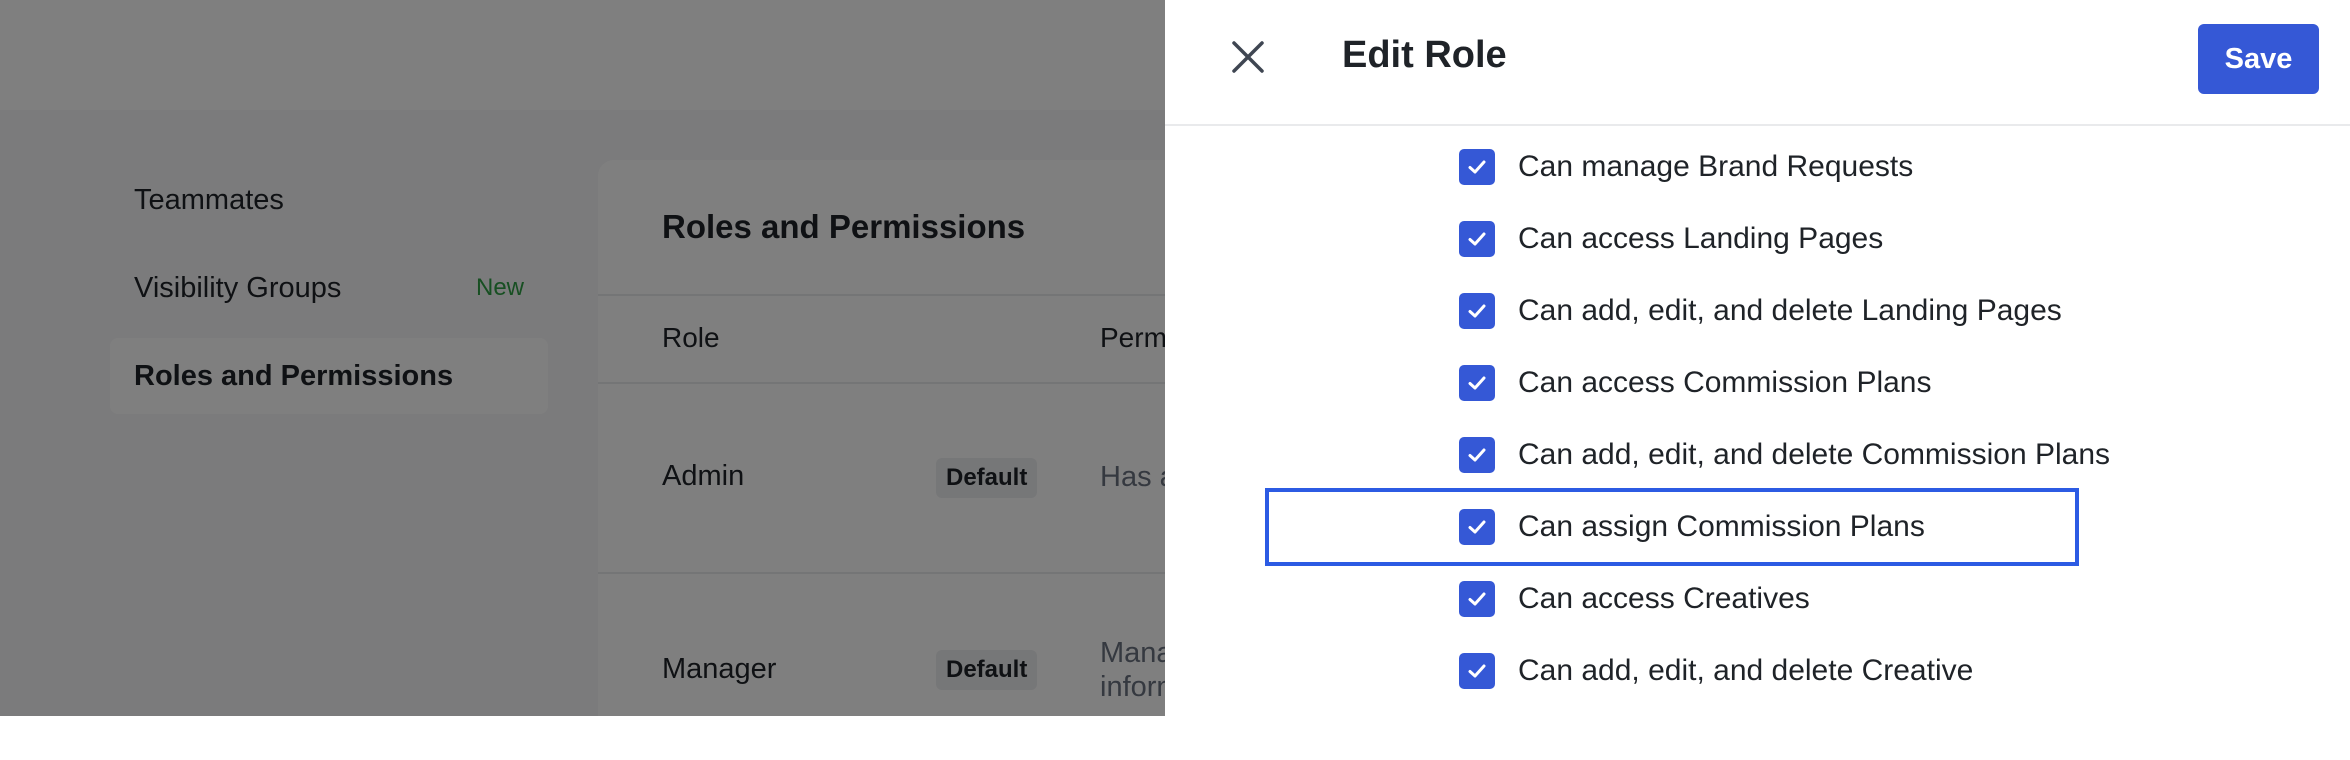  I want to click on save-button: Save, so click(2258, 59).